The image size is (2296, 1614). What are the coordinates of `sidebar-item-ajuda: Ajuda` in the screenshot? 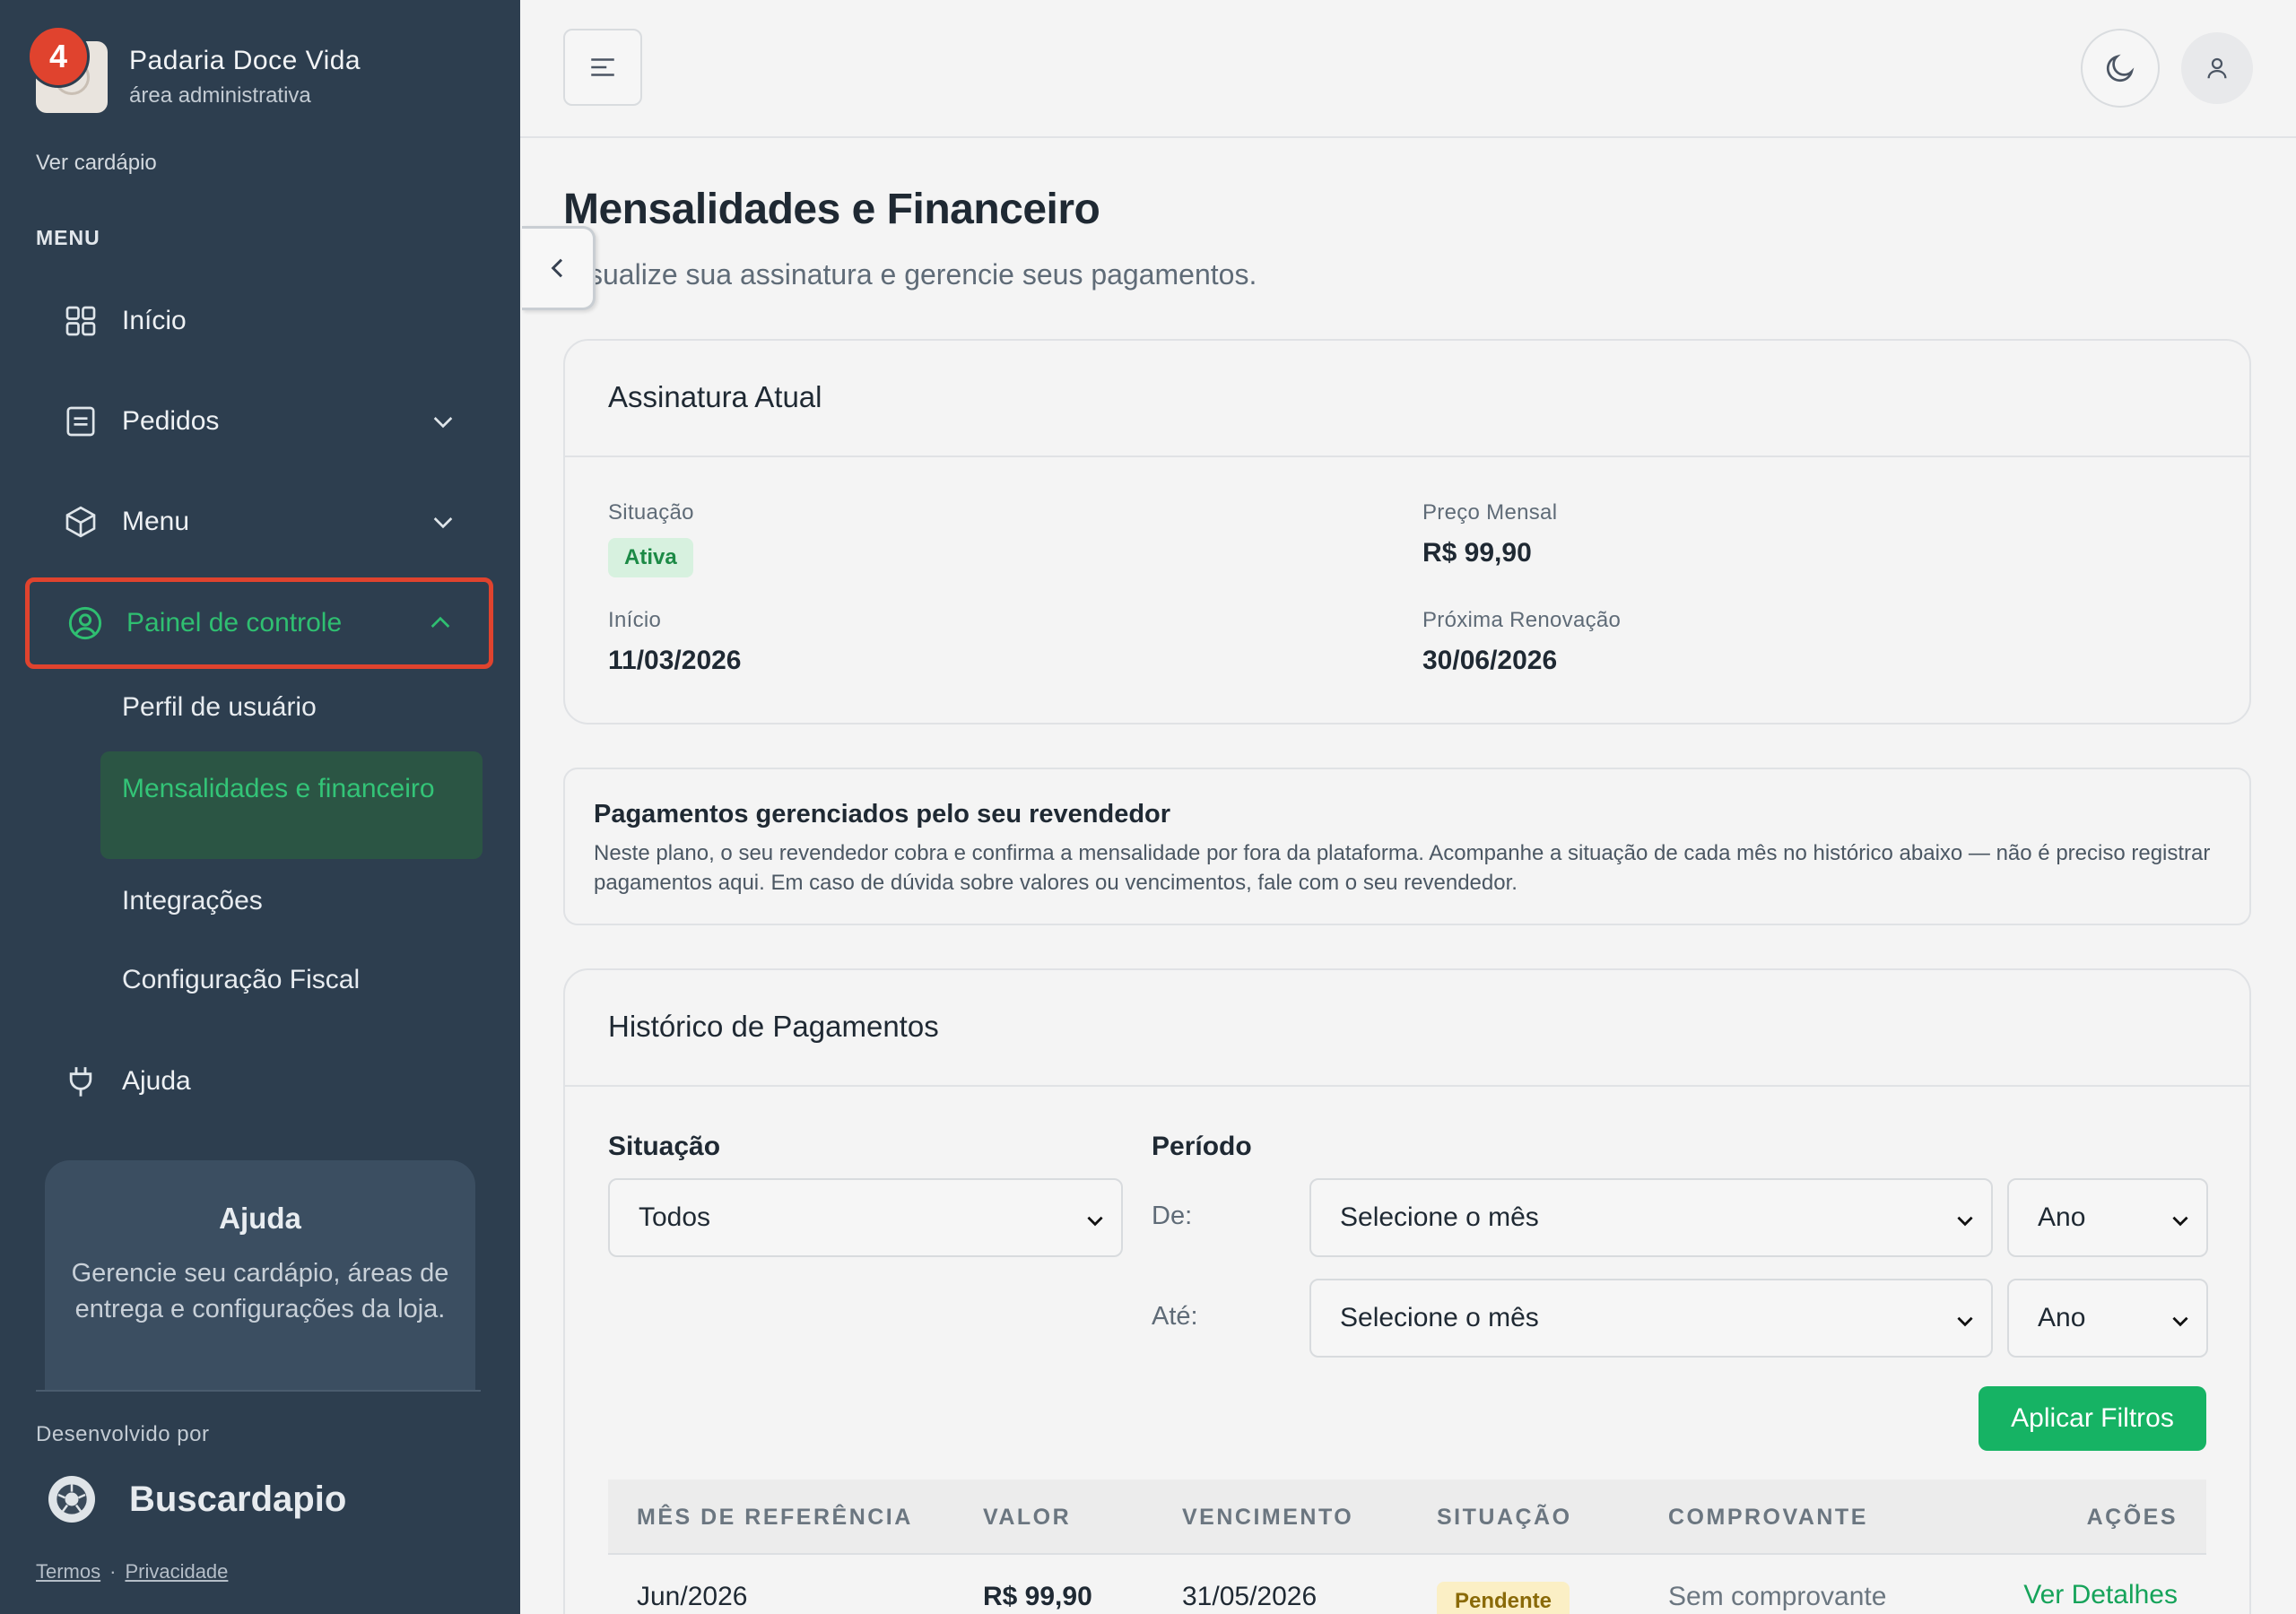 It's located at (258, 1081).